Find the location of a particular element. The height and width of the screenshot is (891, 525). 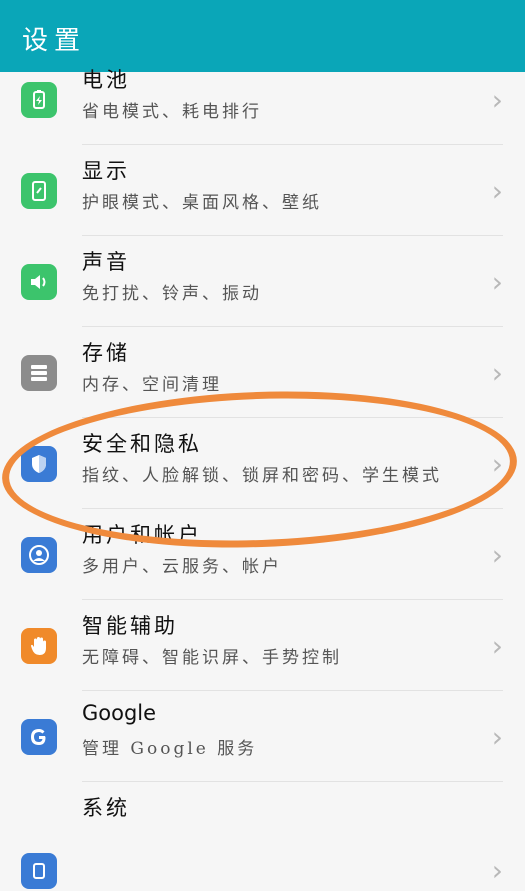

page-title: 设置 is located at coordinates (54, 41).